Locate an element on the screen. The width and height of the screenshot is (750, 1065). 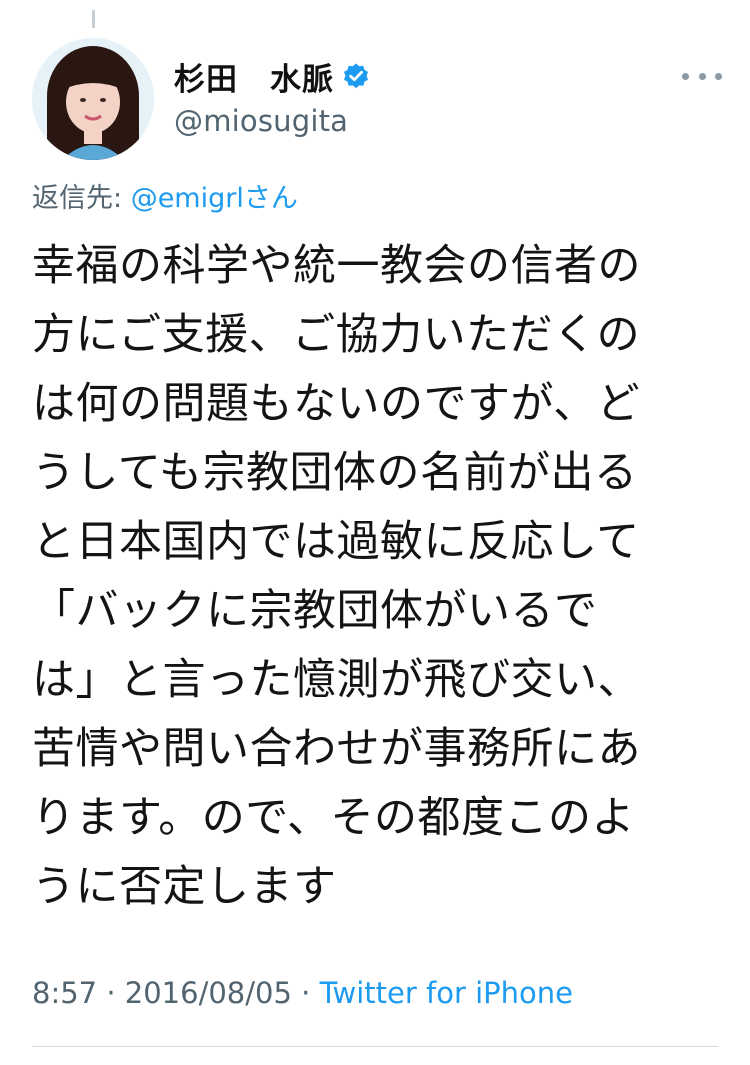
tweet-source-link: Twitter for iPhone is located at coordinates (446, 993).